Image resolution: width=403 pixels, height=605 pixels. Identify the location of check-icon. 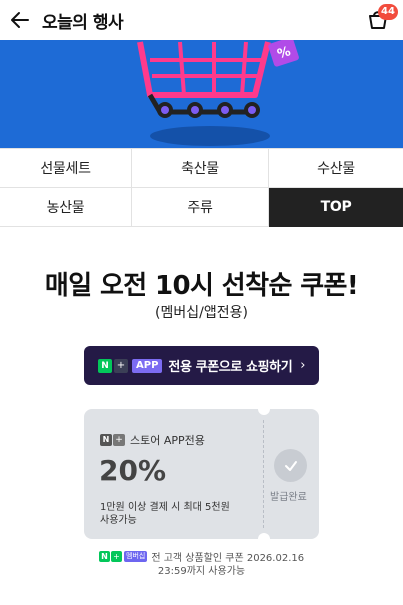
(290, 465).